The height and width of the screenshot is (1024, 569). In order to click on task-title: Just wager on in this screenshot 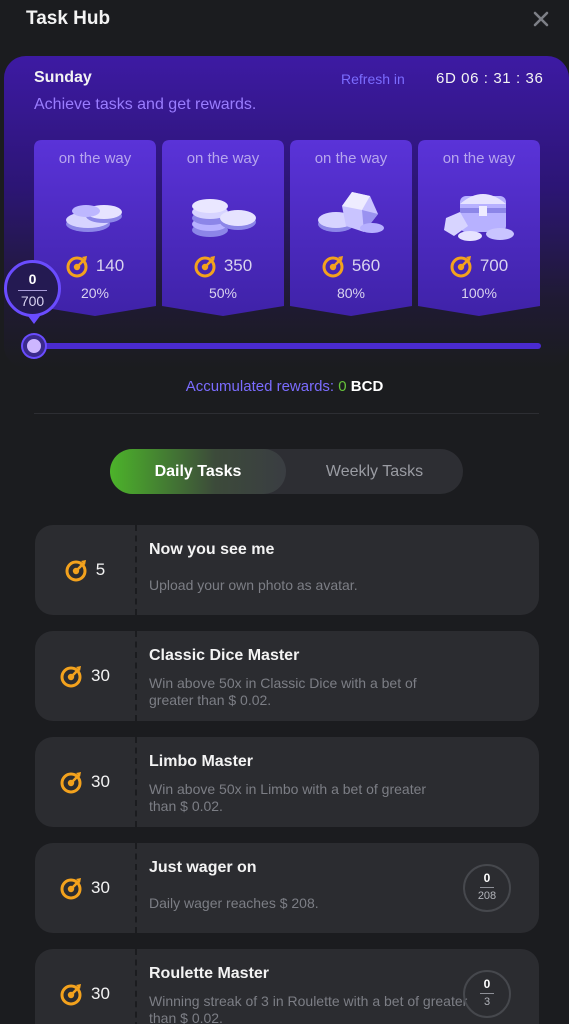, I will do `click(203, 867)`.